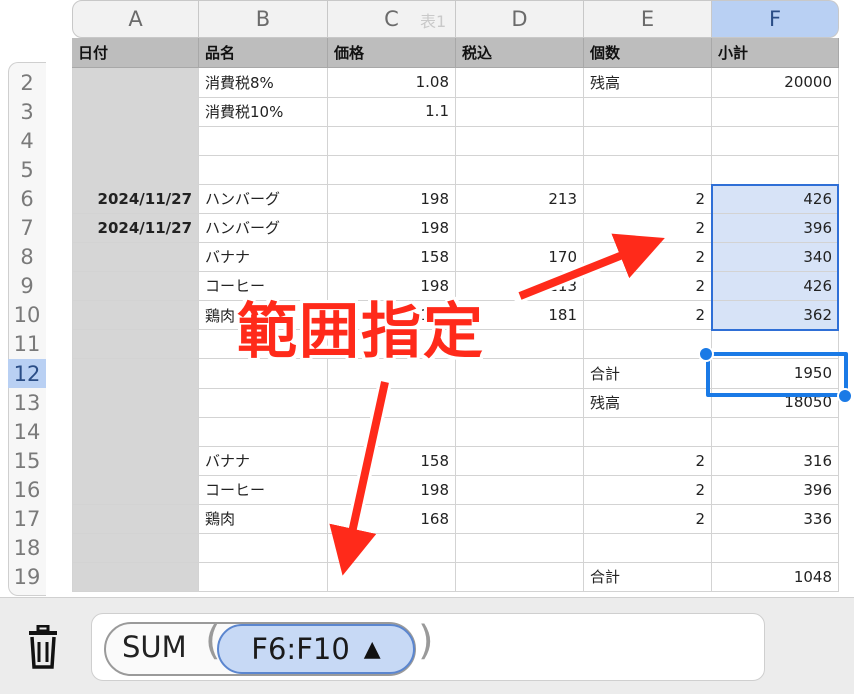 The image size is (854, 694). Describe the element at coordinates (27, 315) in the screenshot. I see `row-number-10: 10` at that location.